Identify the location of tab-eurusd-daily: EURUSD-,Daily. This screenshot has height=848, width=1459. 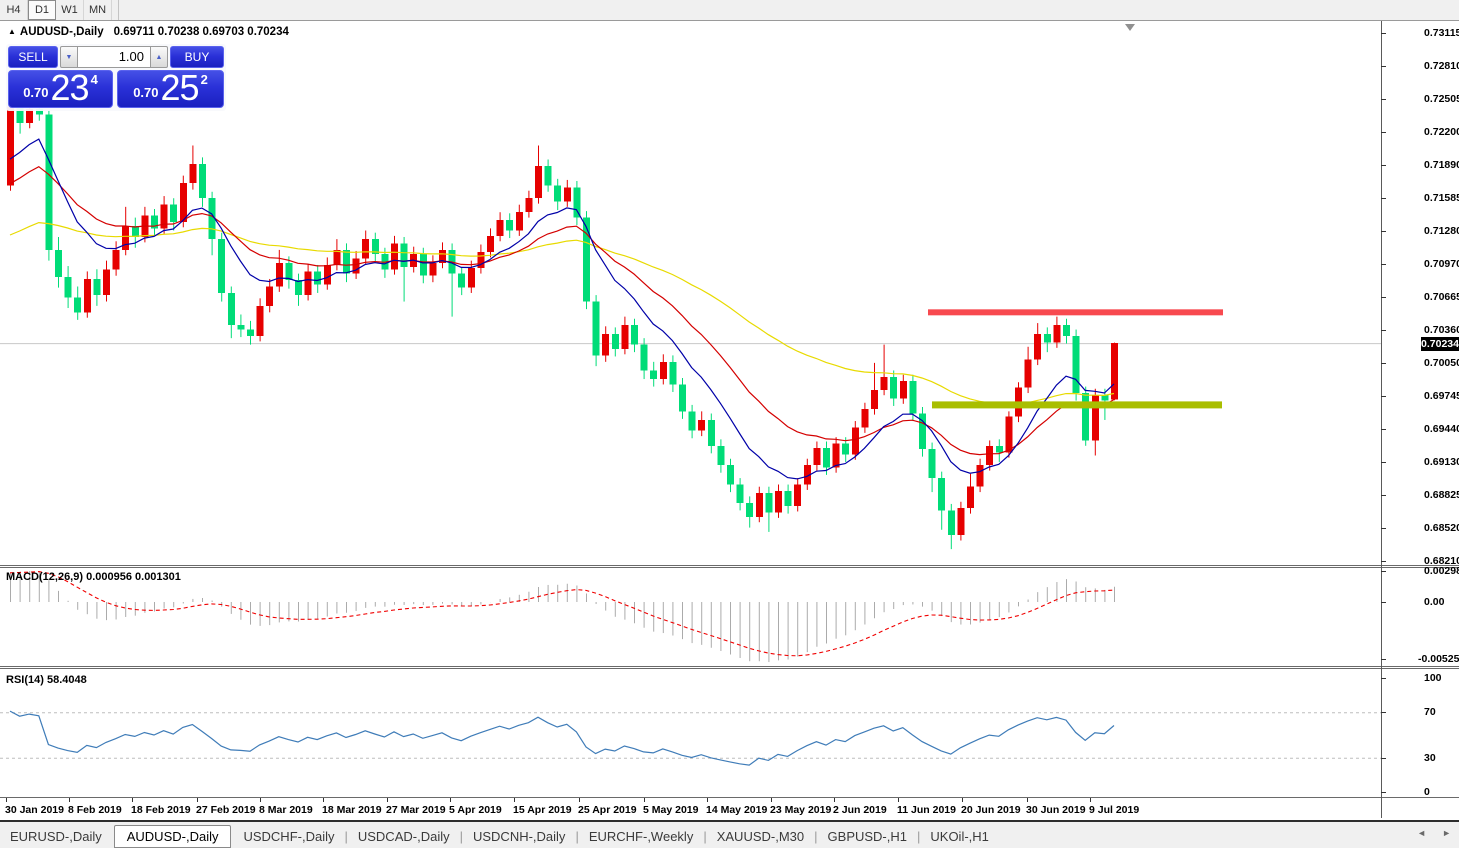
(56, 836).